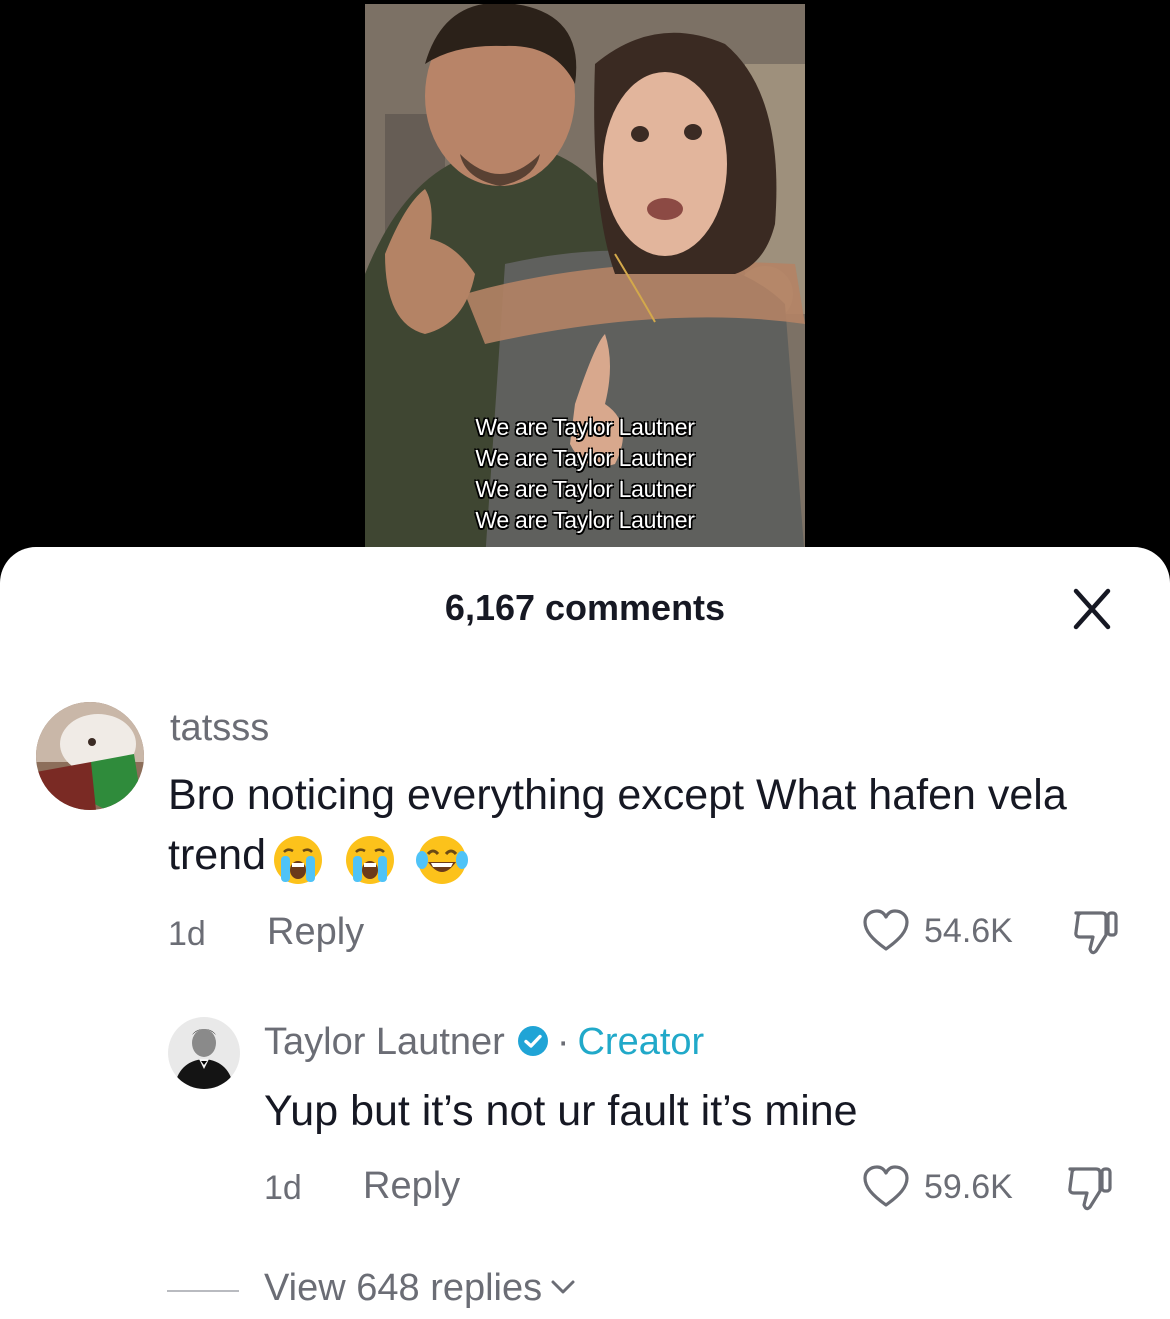 This screenshot has height=1319, width=1170. Describe the element at coordinates (968, 930) in the screenshot. I see `like-count: 54.6K` at that location.